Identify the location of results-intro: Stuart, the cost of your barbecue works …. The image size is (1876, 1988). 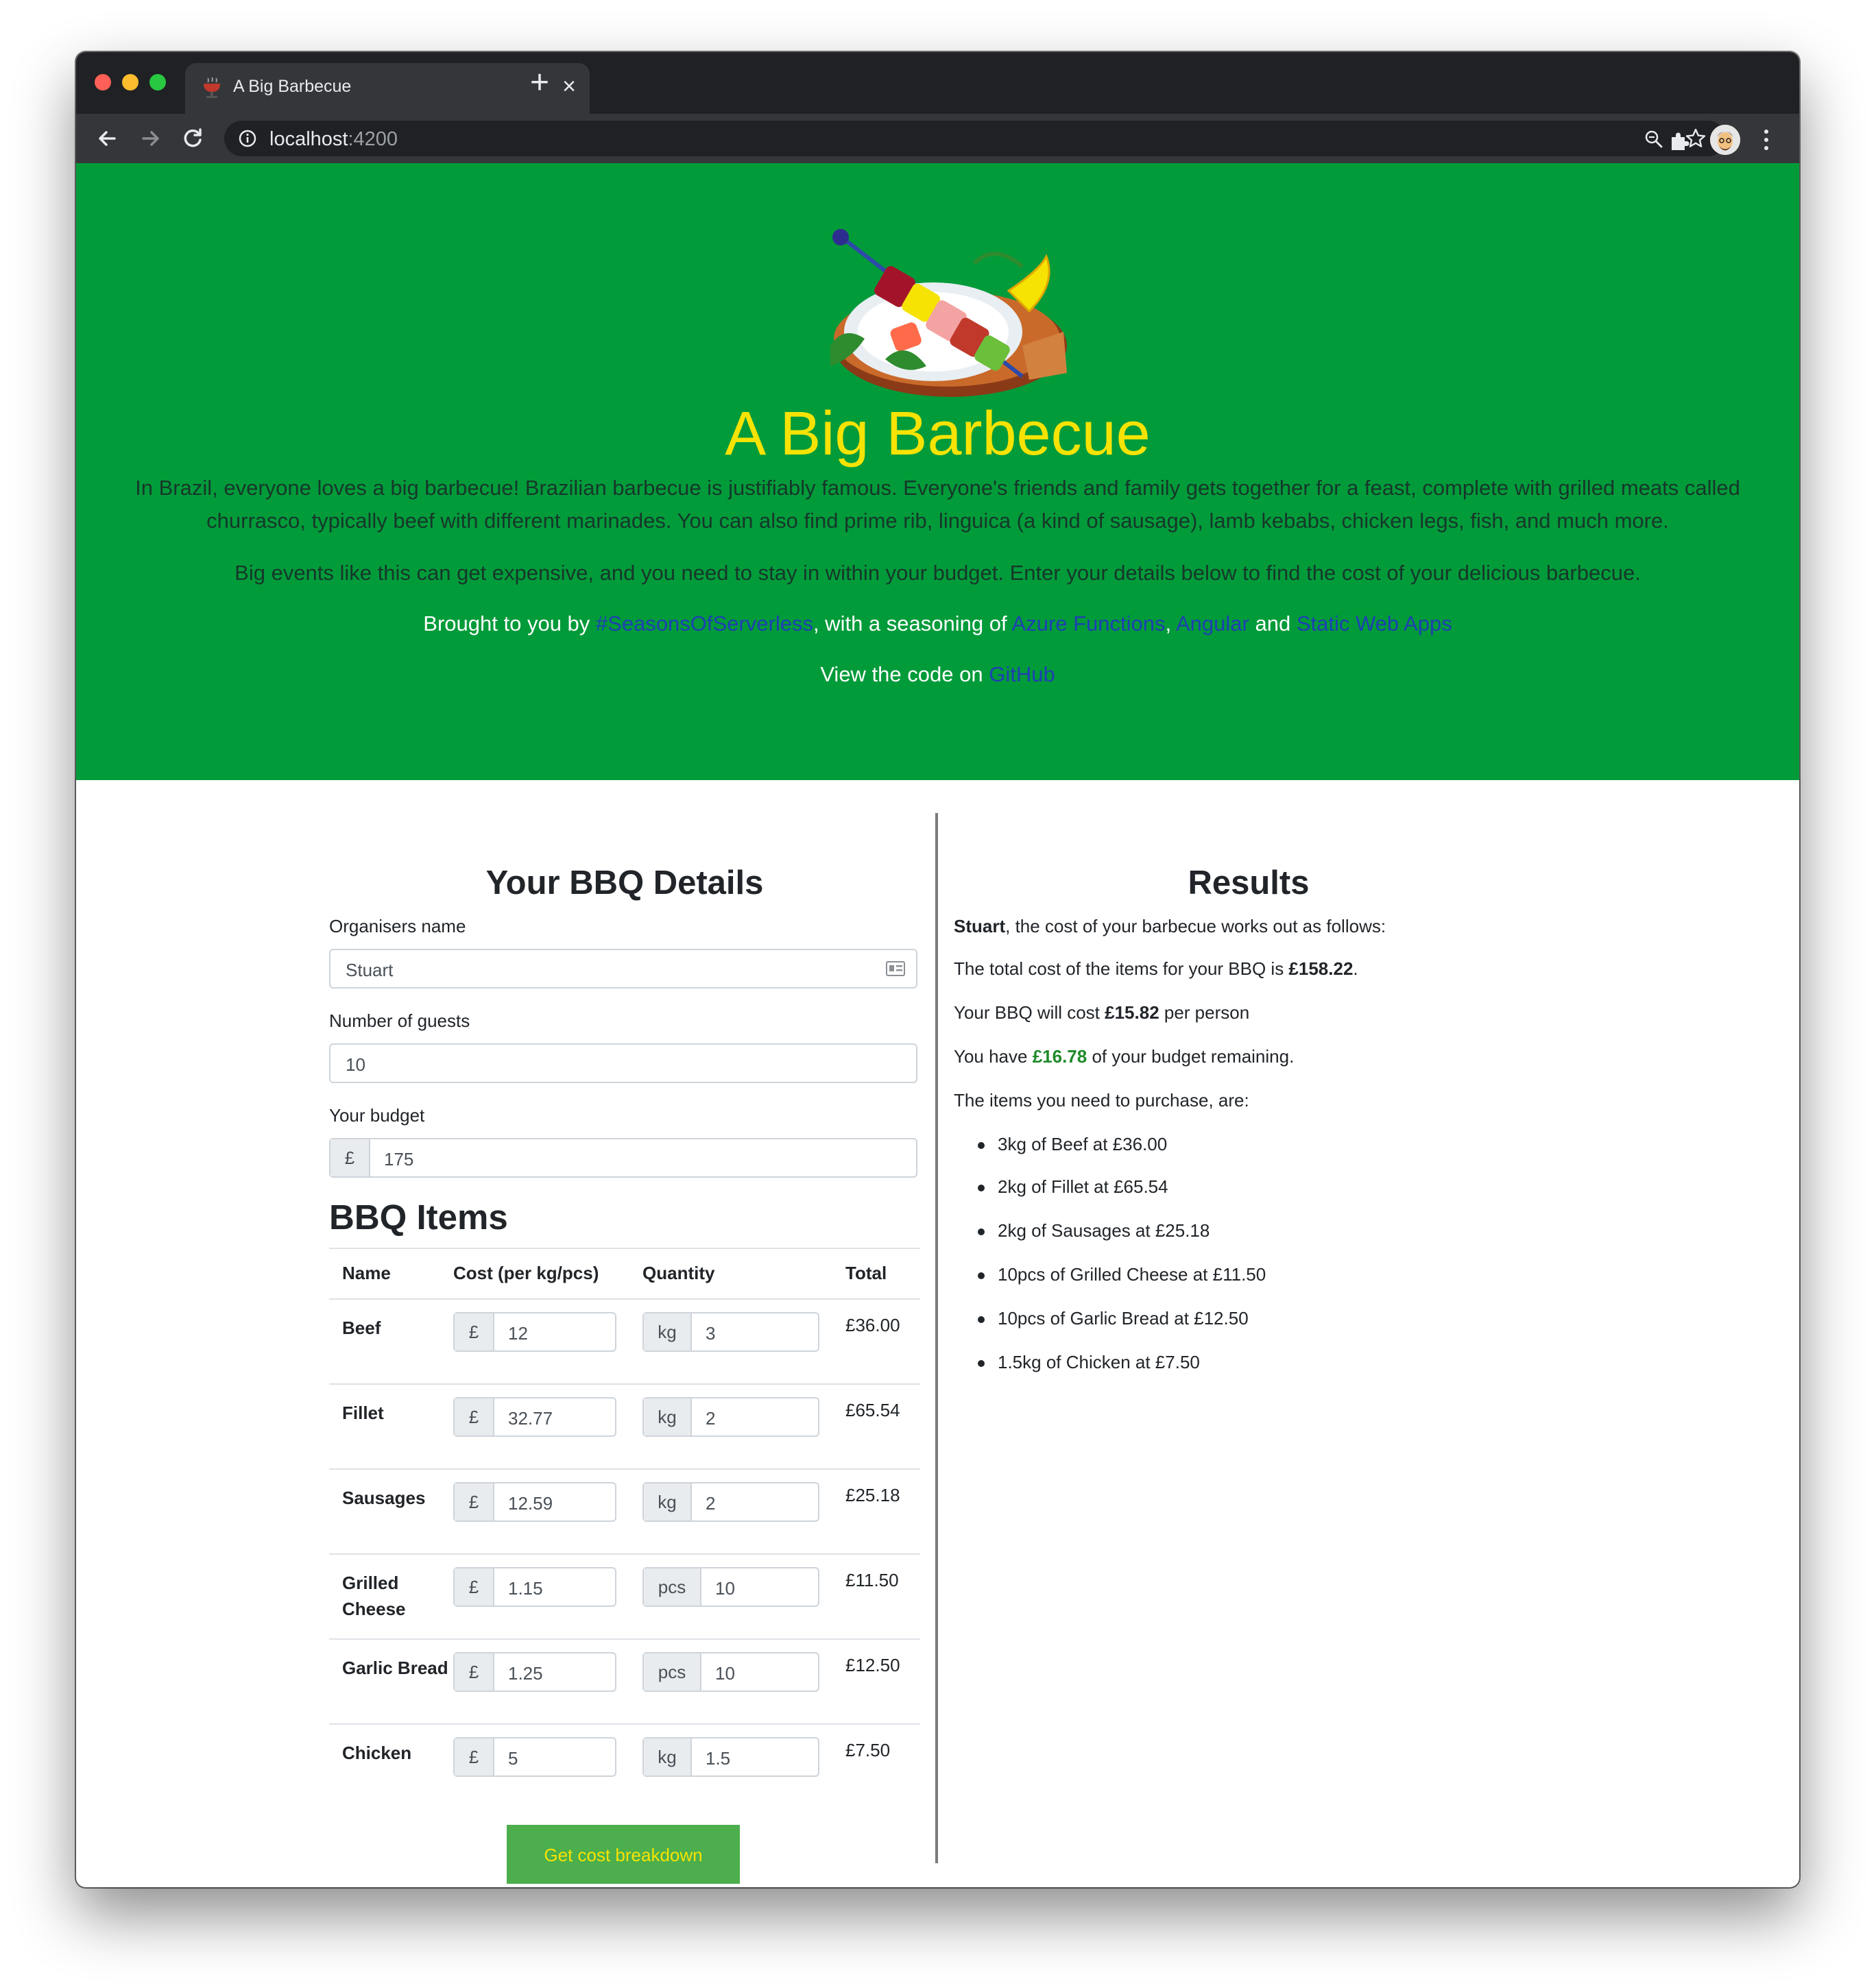
(1170, 926).